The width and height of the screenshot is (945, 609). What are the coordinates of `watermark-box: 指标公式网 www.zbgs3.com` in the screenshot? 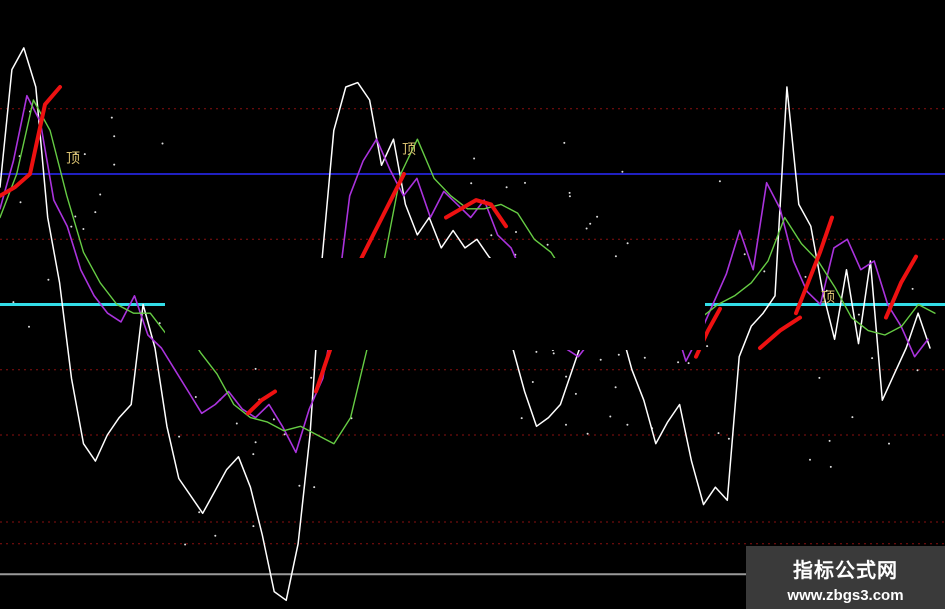 It's located at (845, 577).